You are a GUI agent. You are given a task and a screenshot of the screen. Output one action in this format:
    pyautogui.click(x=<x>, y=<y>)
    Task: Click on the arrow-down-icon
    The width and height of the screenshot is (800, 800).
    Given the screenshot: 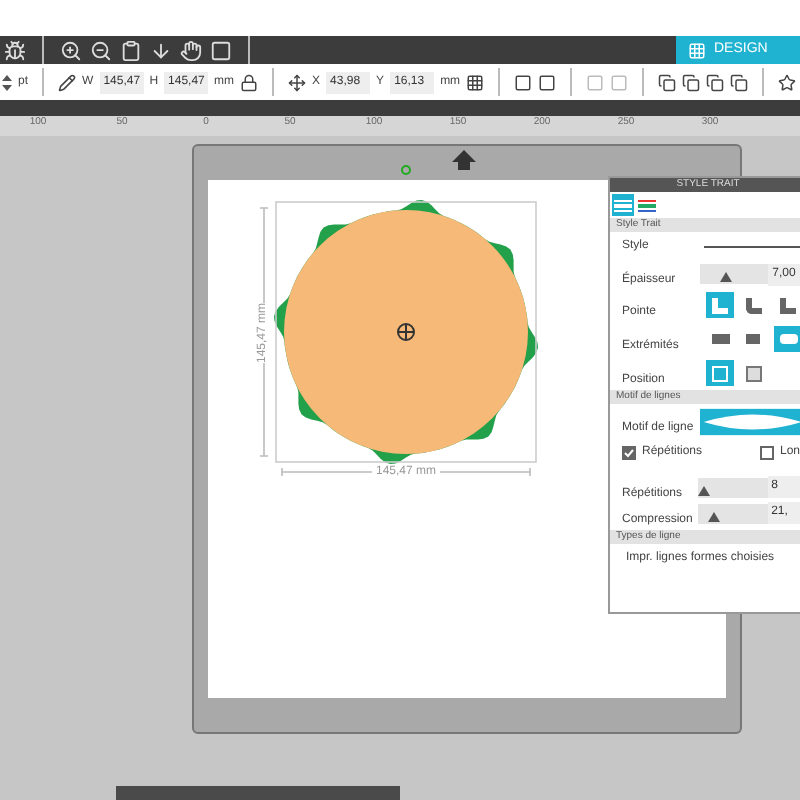 What is the action you would take?
    pyautogui.click(x=161, y=50)
    